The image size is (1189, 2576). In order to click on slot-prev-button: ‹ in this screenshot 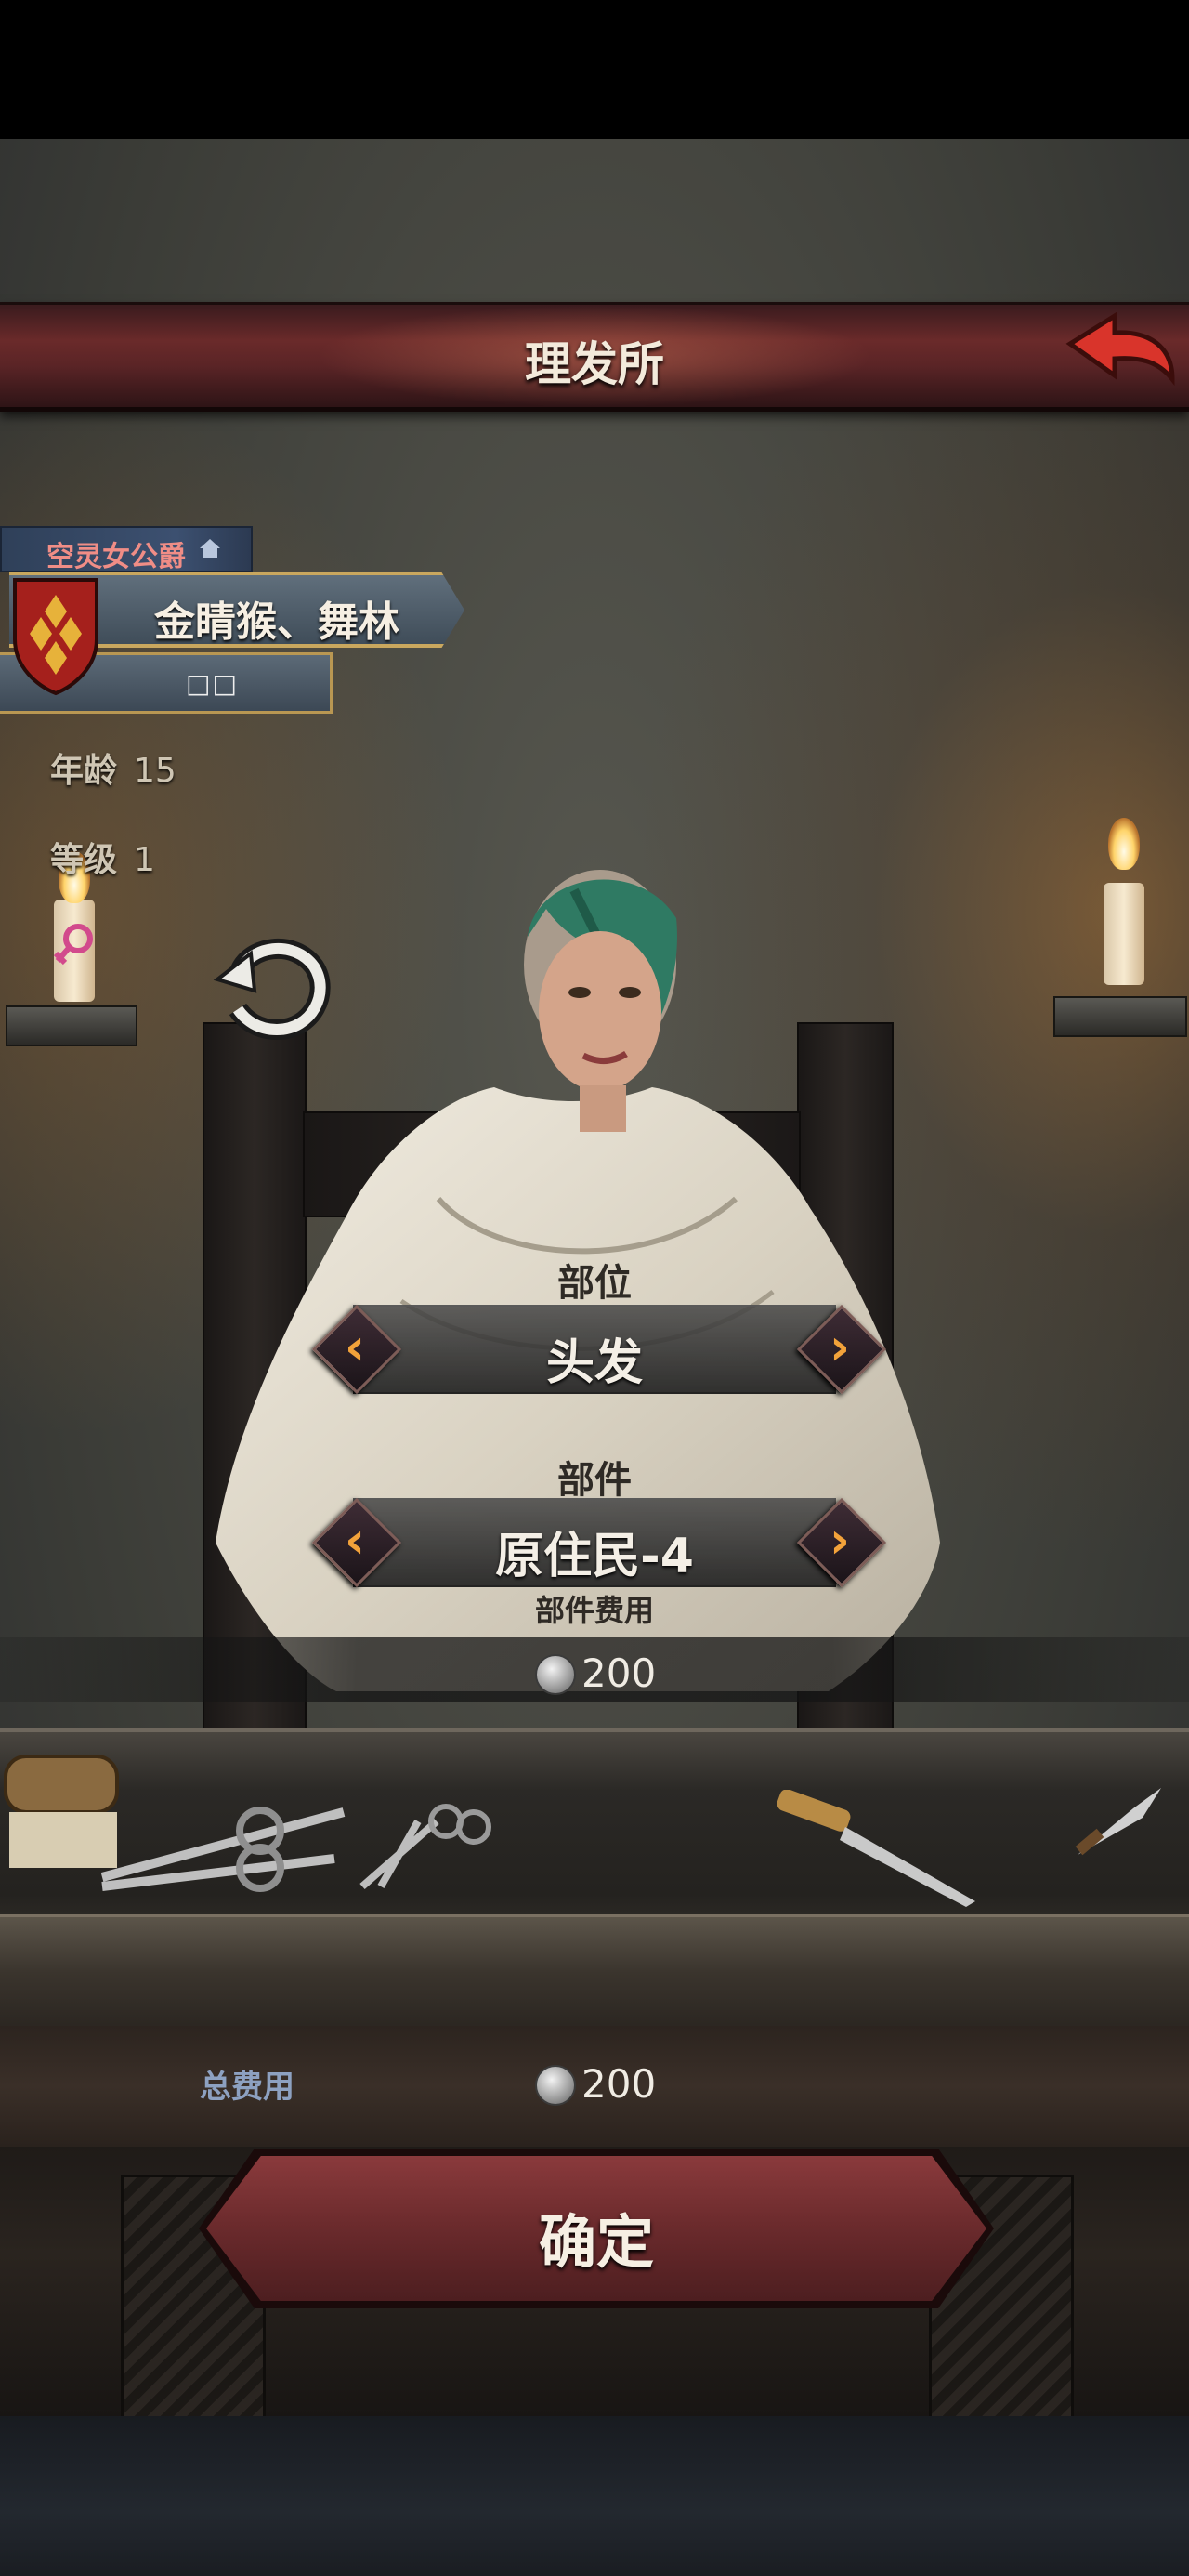, I will do `click(356, 1349)`.